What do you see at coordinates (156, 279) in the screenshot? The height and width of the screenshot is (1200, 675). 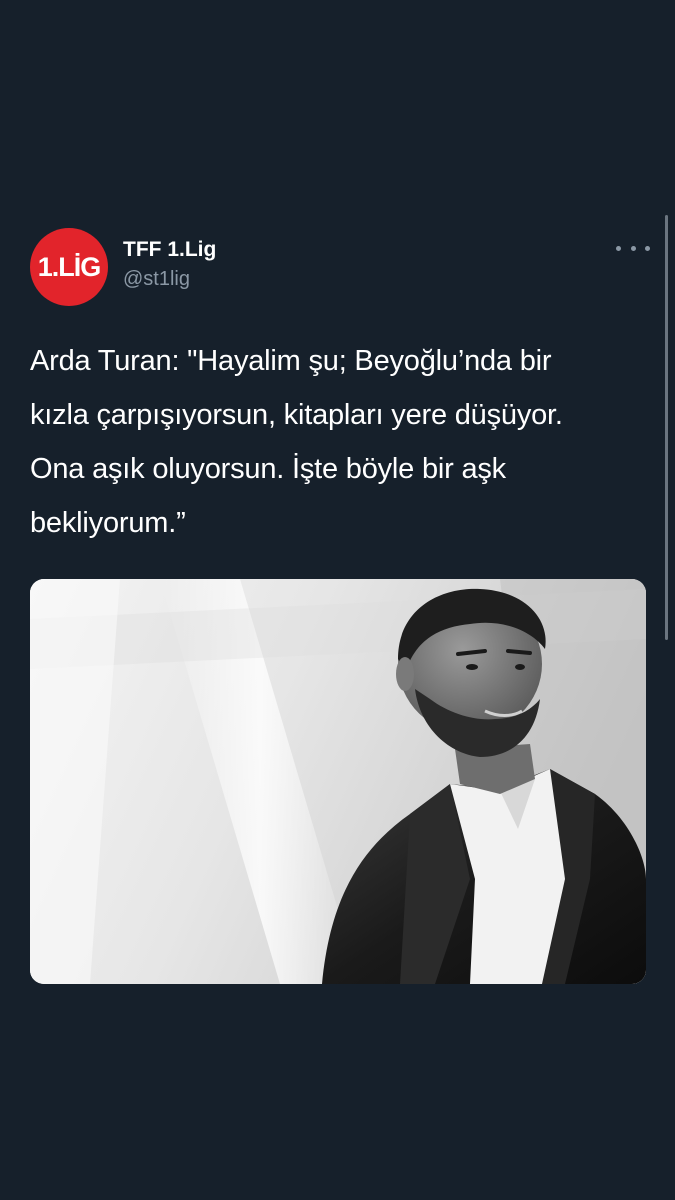 I see `user-handle: @st1lig` at bounding box center [156, 279].